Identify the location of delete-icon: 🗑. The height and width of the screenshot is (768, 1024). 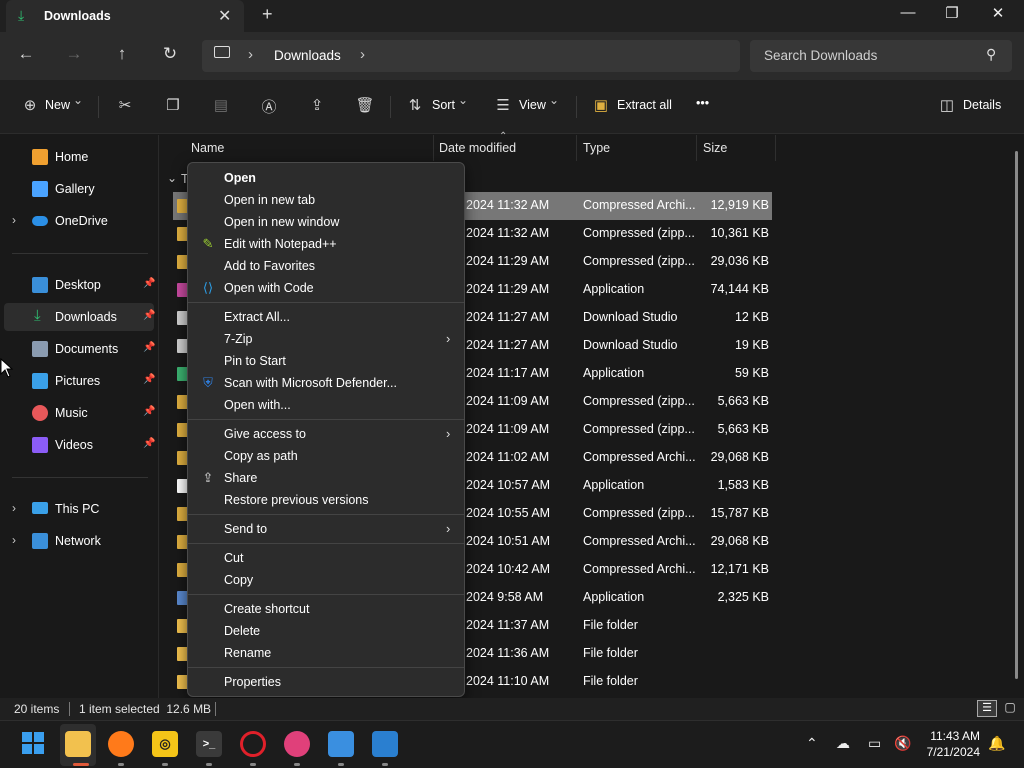
(365, 106).